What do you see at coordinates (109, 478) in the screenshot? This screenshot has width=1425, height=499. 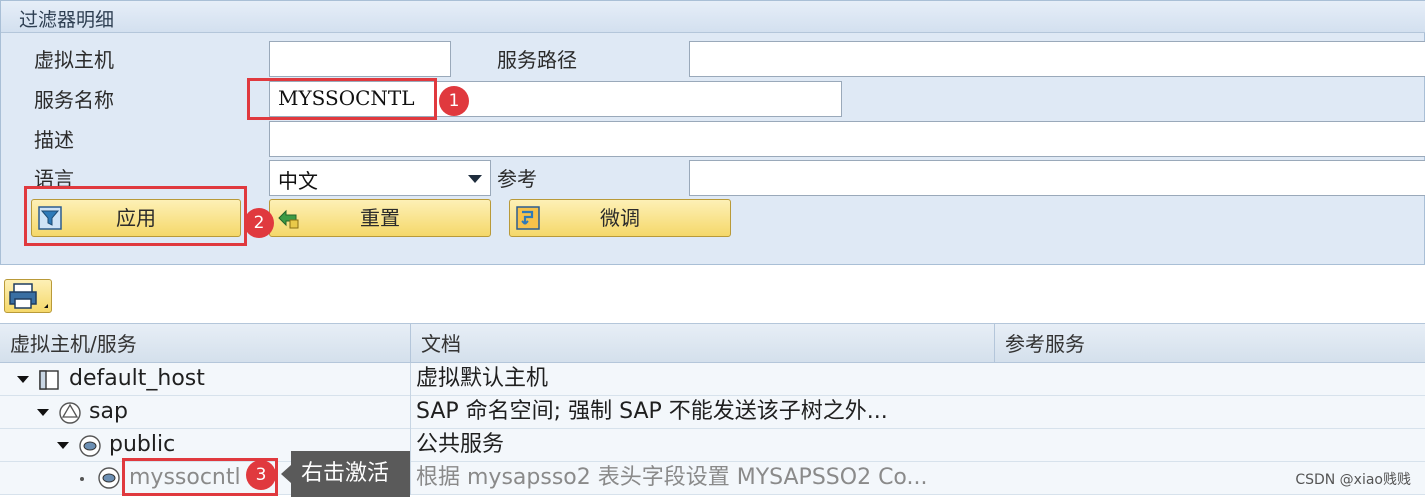 I see `service-inactive-icon` at bounding box center [109, 478].